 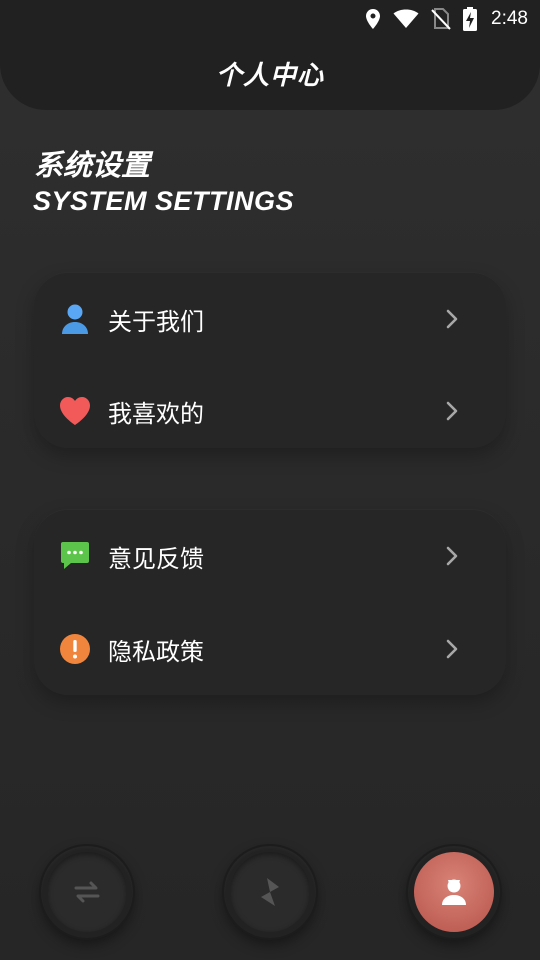 I want to click on warning-icon, so click(x=75, y=649).